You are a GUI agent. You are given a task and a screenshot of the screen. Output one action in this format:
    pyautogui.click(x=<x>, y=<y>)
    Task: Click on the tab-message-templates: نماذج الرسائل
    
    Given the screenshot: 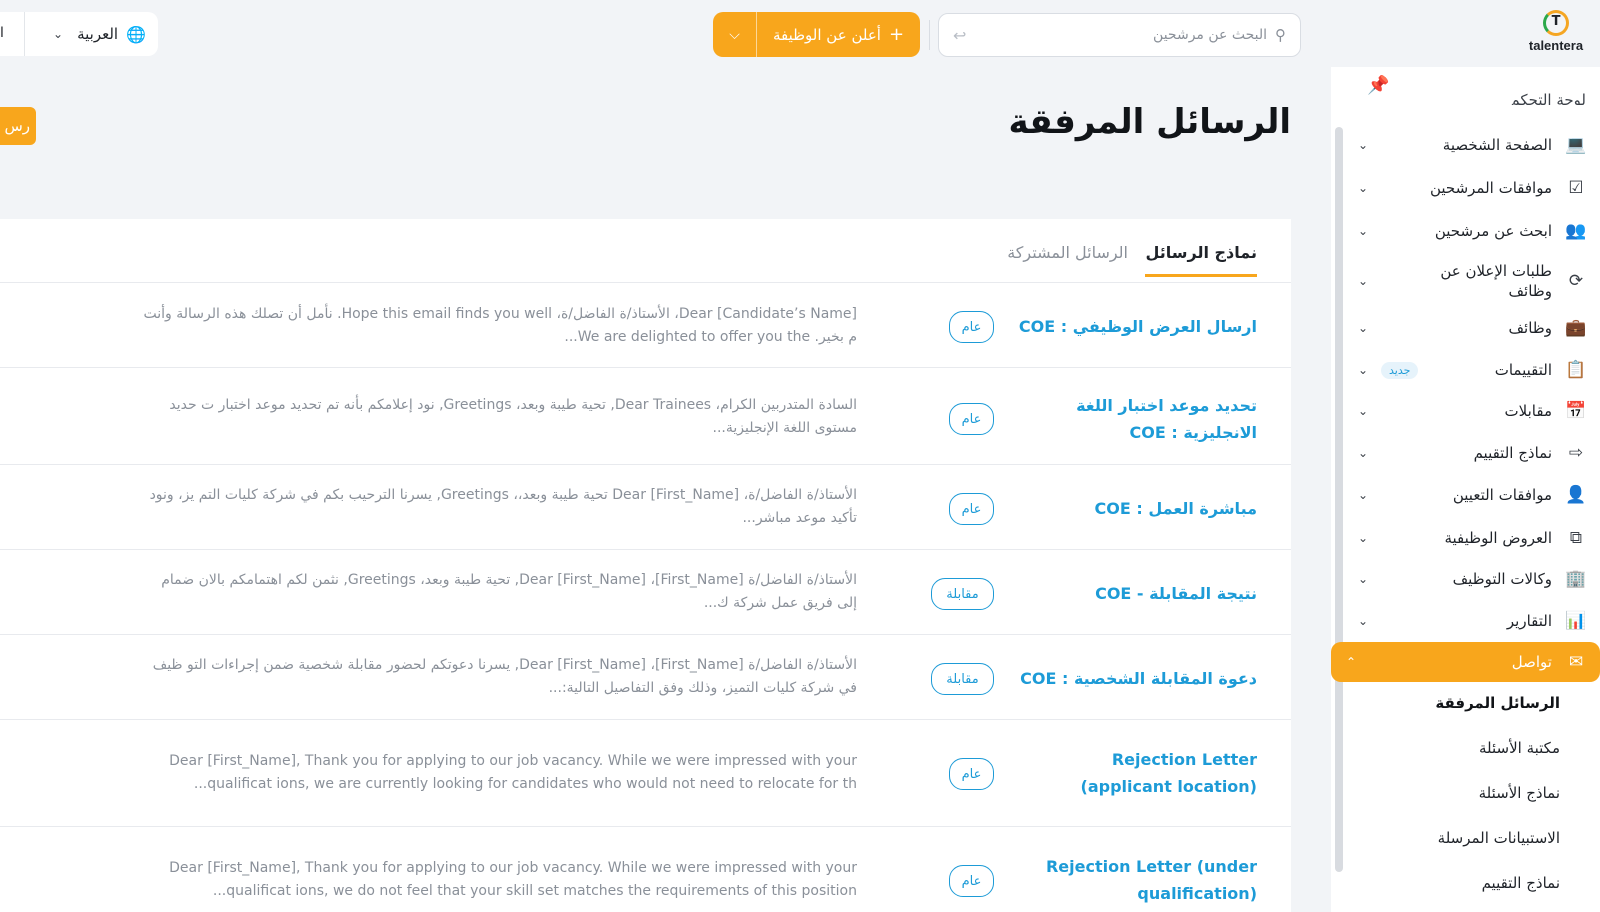 What is the action you would take?
    pyautogui.click(x=1201, y=260)
    